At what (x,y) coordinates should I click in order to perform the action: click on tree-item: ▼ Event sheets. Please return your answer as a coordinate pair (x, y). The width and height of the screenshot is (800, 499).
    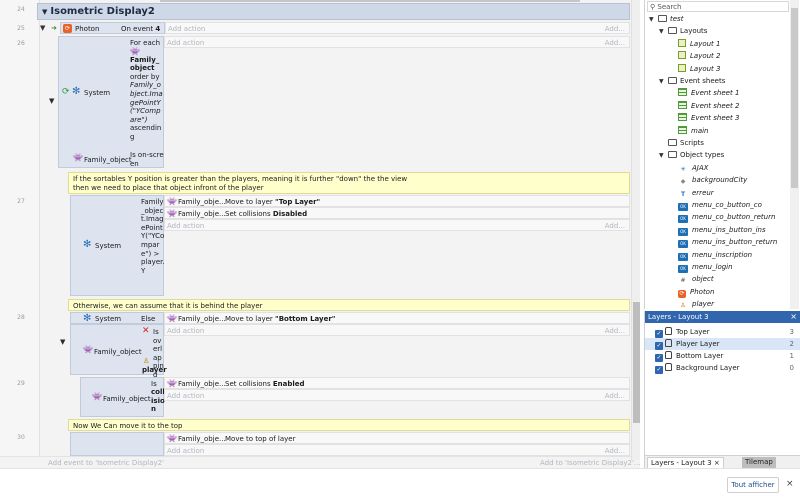
    Looking at the image, I should click on (692, 81).